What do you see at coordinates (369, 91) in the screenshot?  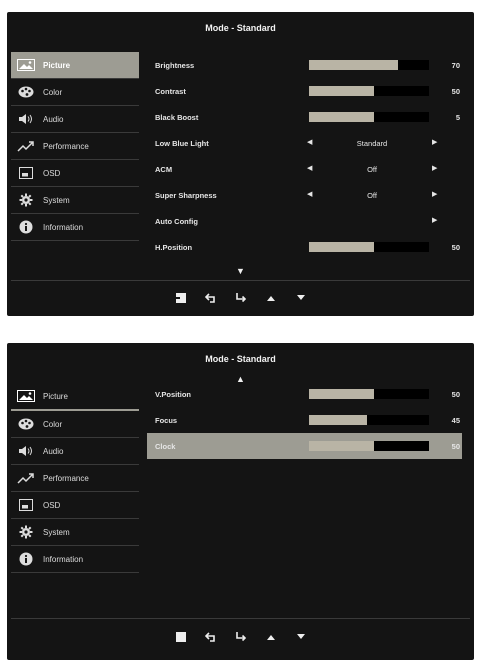 I see `contrast-slider` at bounding box center [369, 91].